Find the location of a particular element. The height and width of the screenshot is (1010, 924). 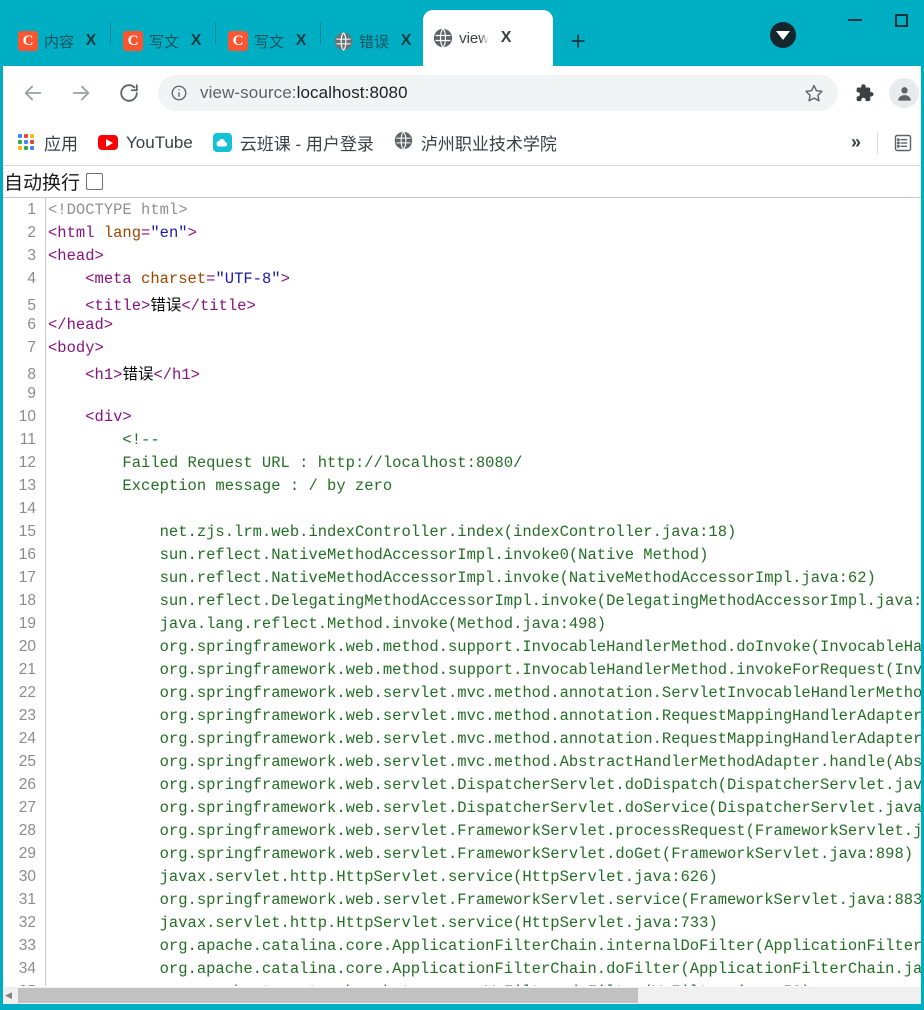

tab-title: 内容 is located at coordinates (59, 42).